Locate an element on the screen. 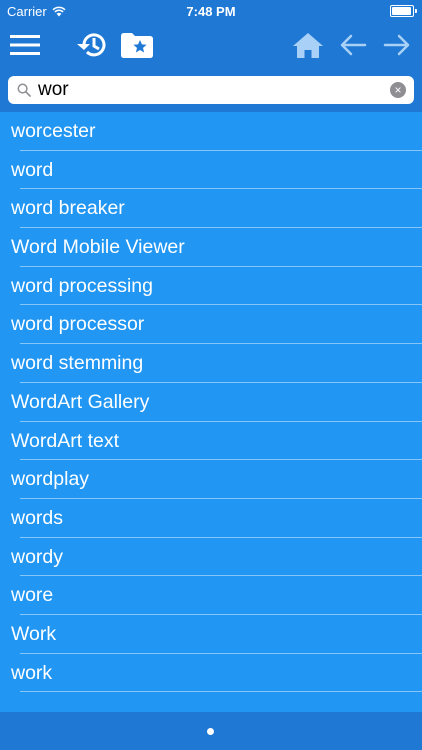  result-row: wordy is located at coordinates (211, 557).